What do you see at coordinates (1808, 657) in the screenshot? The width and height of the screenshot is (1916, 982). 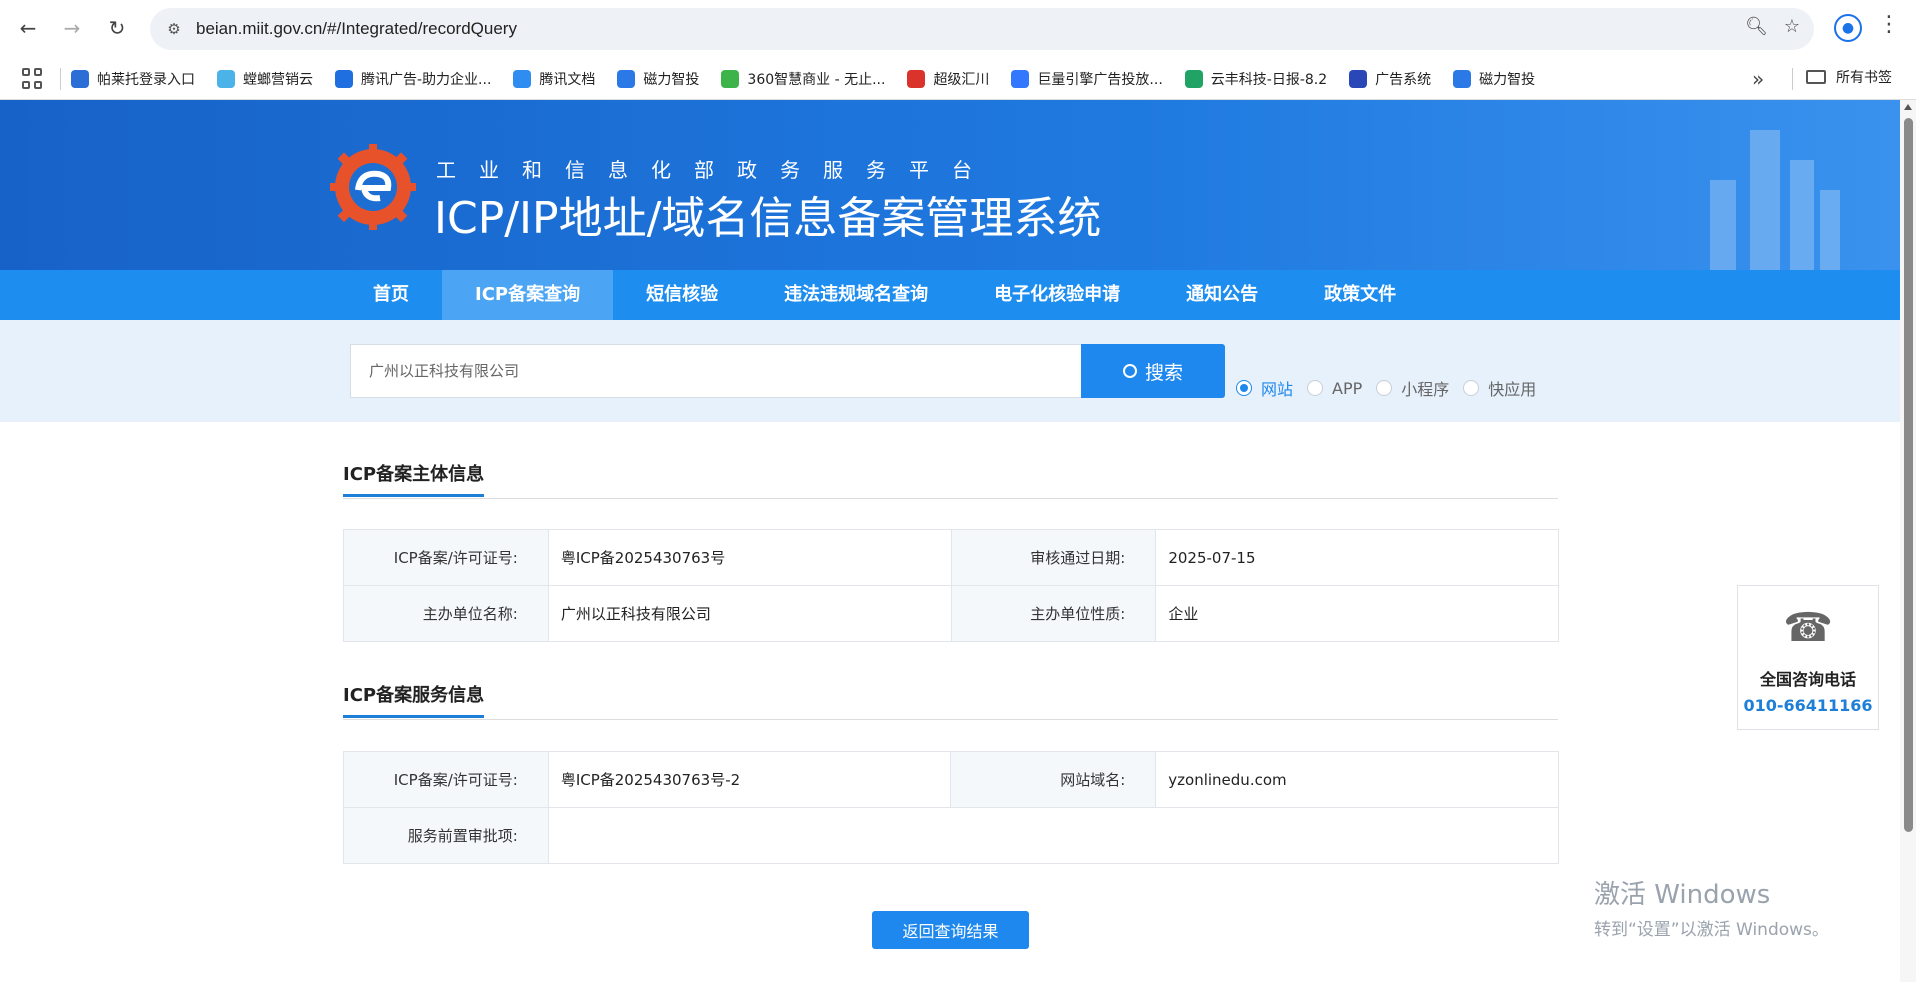 I see `hotline-widget: ☎ 全国咨询电话 010-66411166` at bounding box center [1808, 657].